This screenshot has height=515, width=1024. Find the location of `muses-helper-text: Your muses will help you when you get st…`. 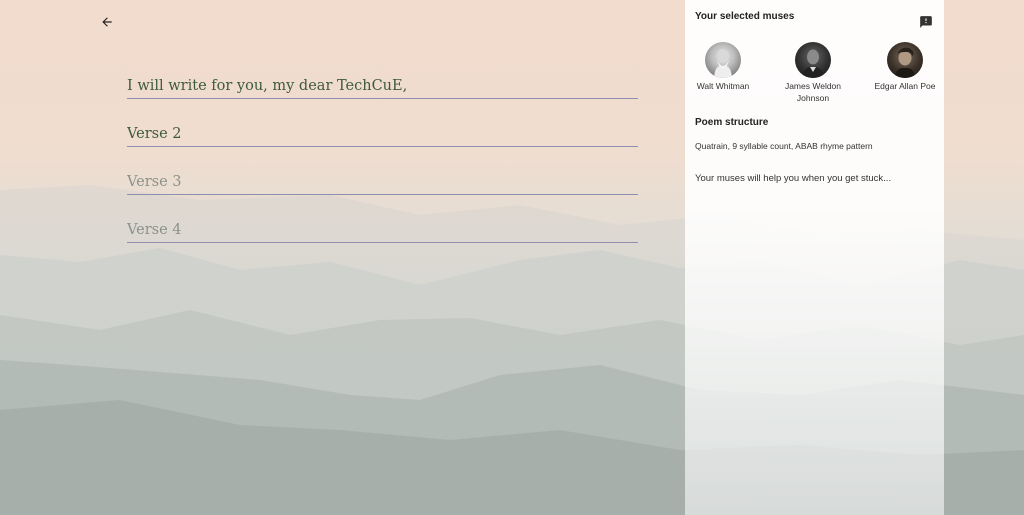

muses-helper-text: Your muses will help you when you get st… is located at coordinates (793, 178).